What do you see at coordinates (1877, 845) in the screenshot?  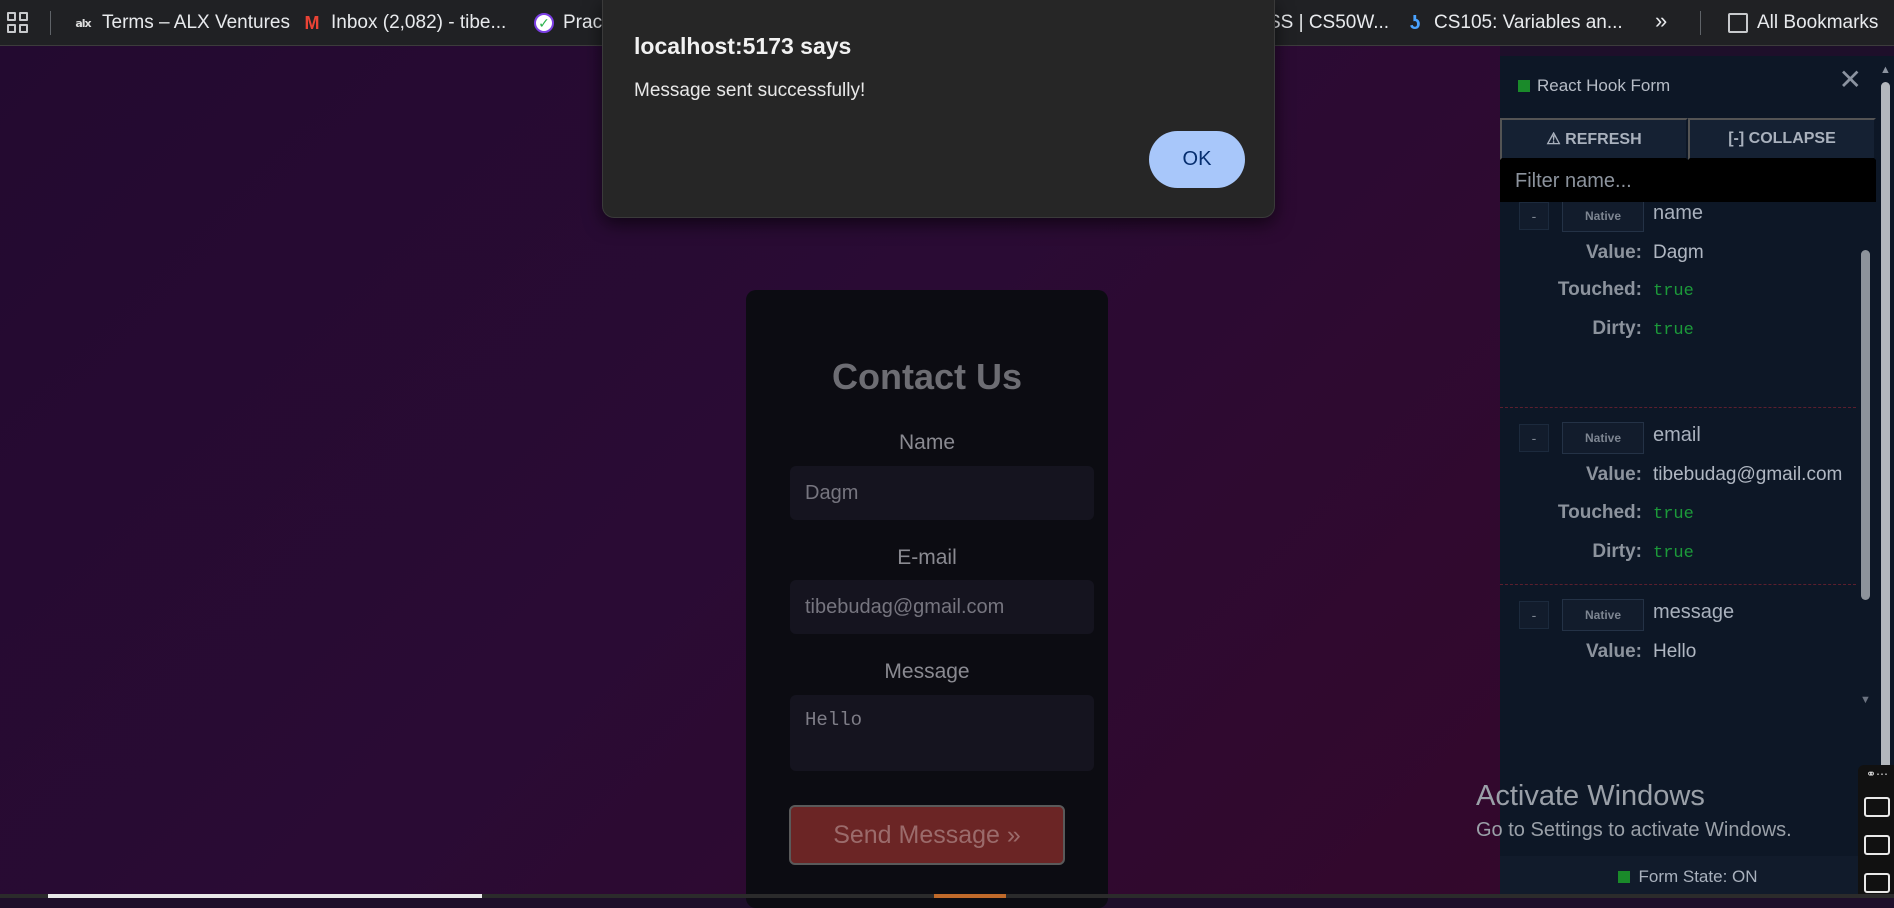 I see `video-icon` at bounding box center [1877, 845].